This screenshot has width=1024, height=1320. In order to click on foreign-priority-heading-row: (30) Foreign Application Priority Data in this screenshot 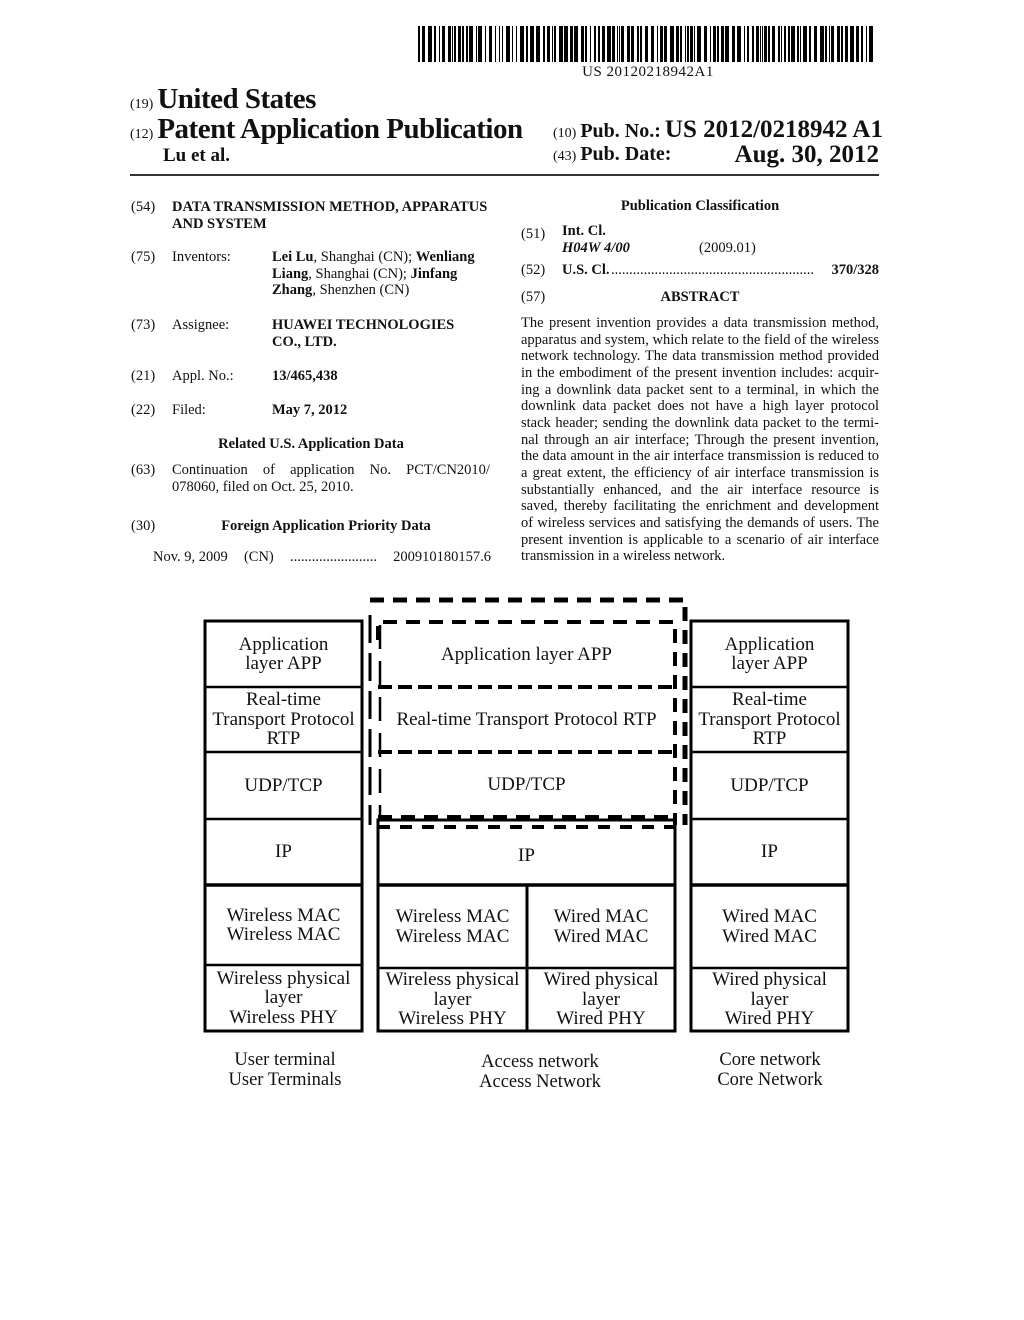, I will do `click(311, 527)`.